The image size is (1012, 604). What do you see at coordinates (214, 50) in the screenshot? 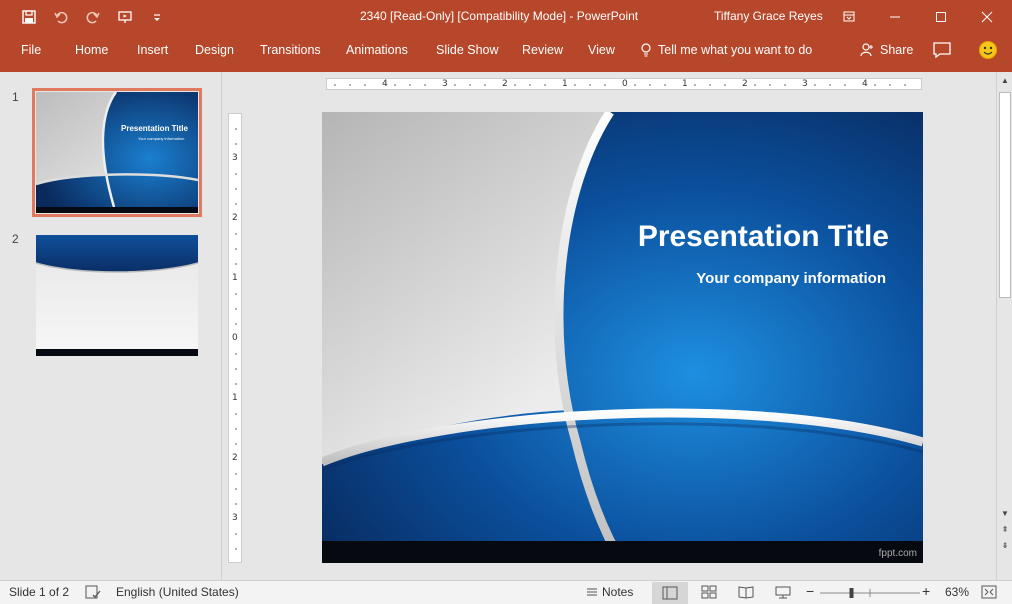
I see `tab-design: Design` at bounding box center [214, 50].